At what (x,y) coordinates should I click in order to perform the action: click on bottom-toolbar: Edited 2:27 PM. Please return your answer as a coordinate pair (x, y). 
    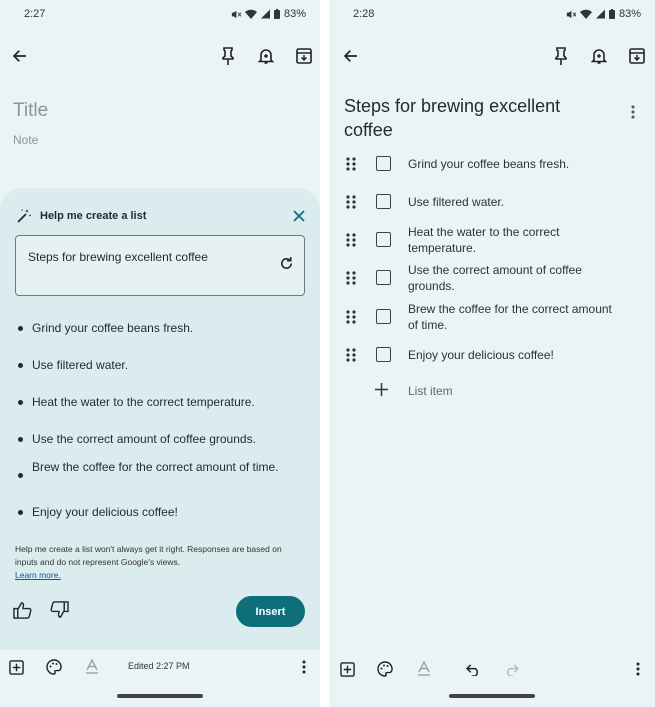
    Looking at the image, I should click on (160, 668).